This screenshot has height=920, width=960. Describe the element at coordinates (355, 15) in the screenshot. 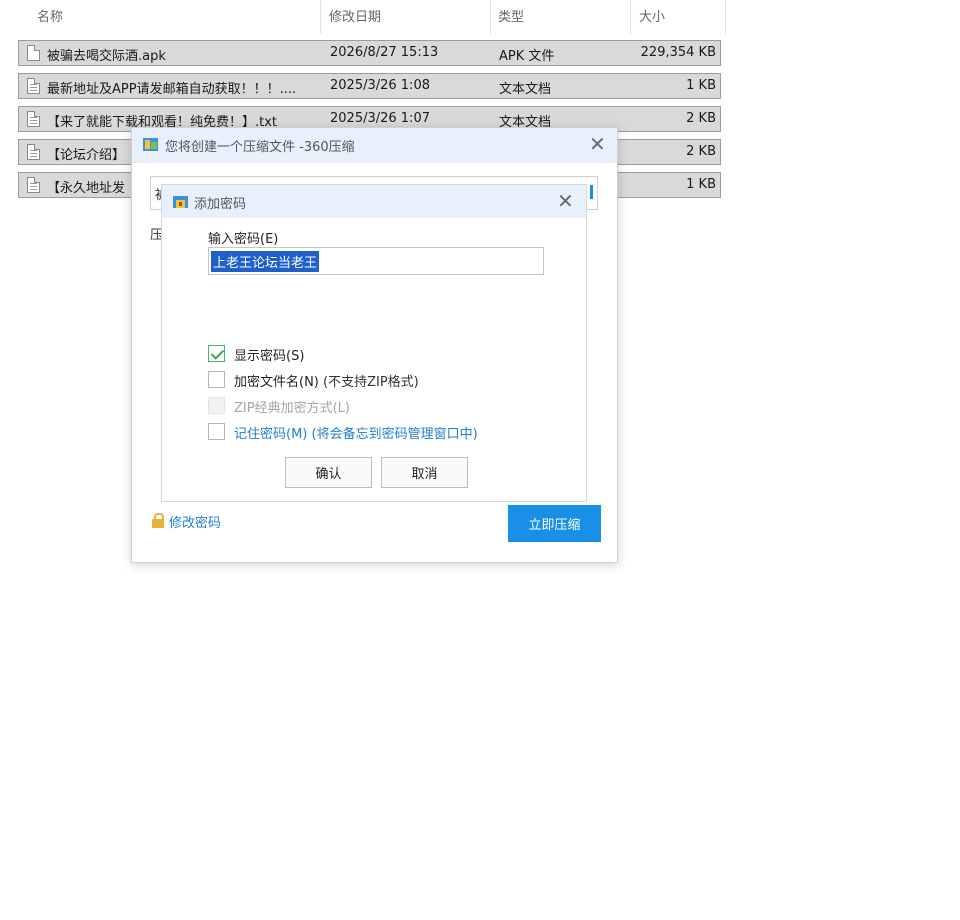

I see `column-header-date: 修改日期` at that location.